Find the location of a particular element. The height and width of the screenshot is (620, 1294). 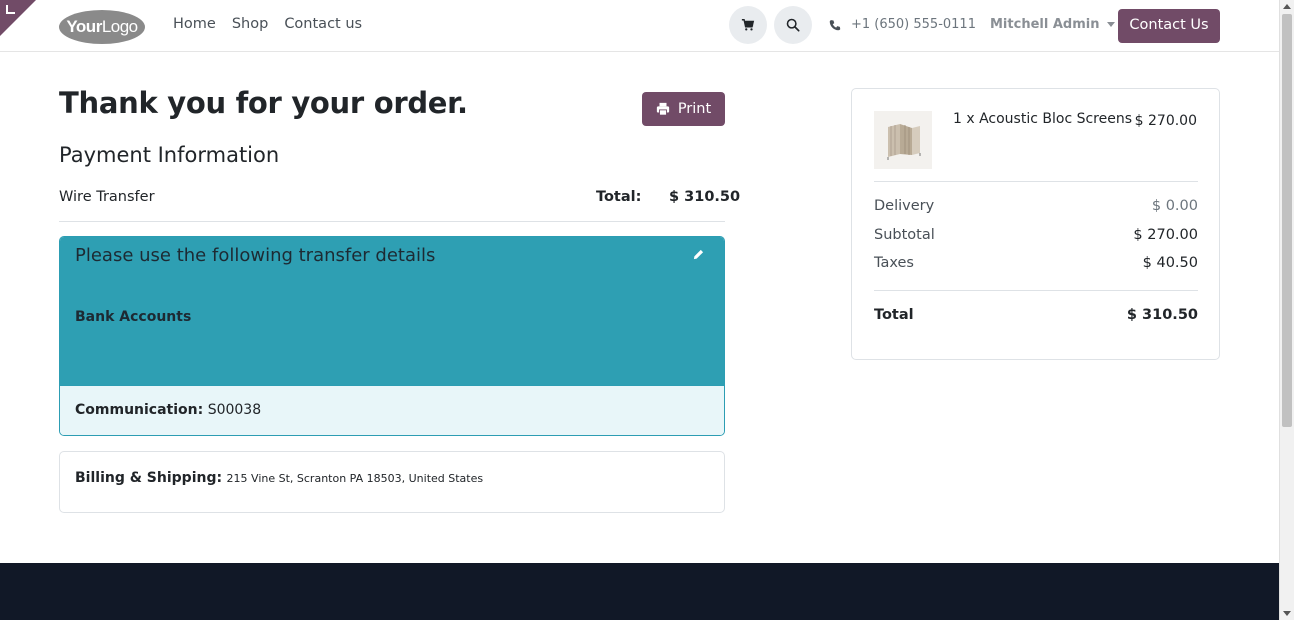

delivery-value: $ 0.00 is located at coordinates (1174, 206).